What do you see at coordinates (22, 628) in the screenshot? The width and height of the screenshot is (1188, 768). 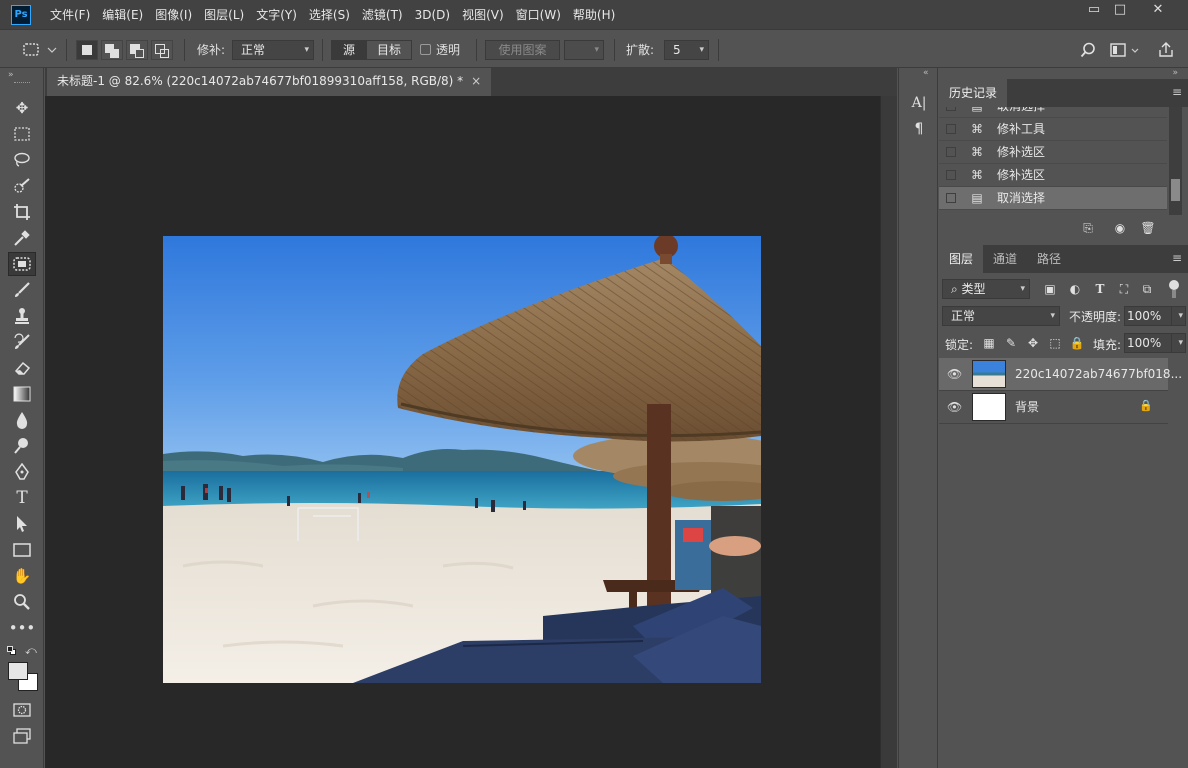 I see `more-tools-icon: •••` at bounding box center [22, 628].